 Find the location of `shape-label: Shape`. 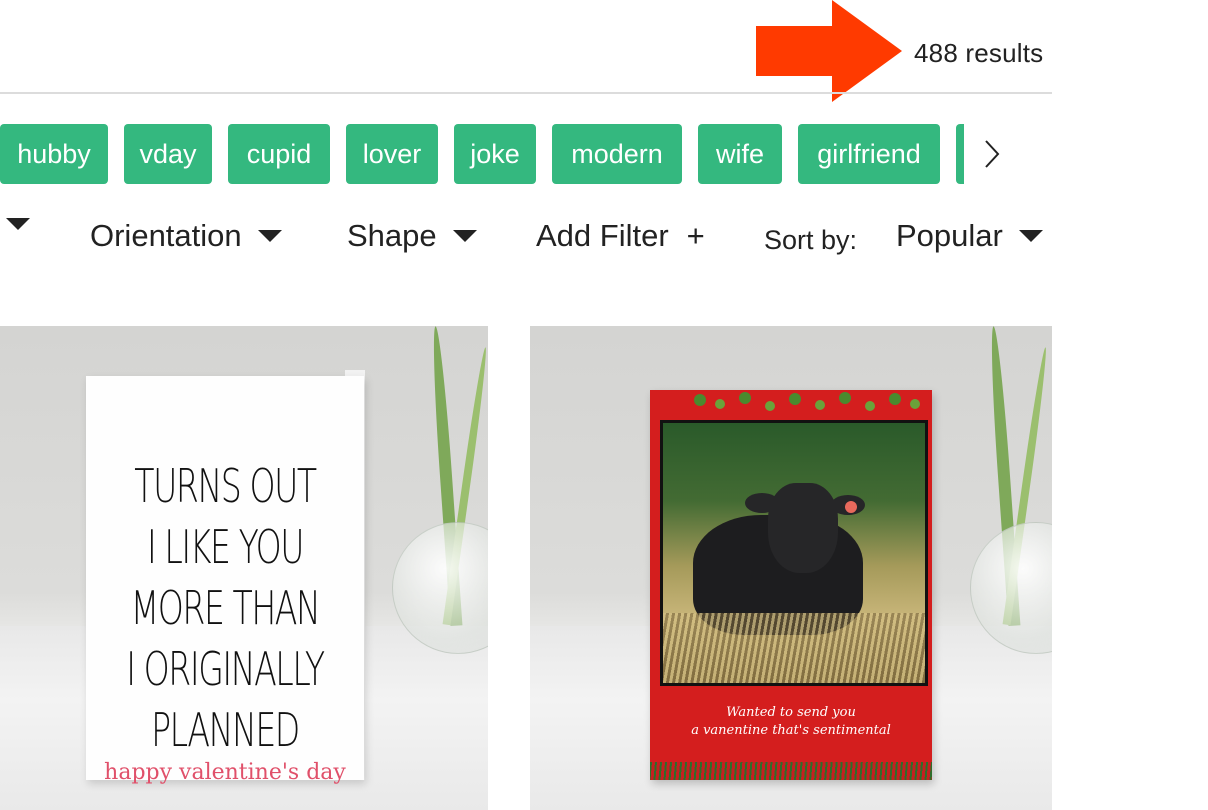

shape-label: Shape is located at coordinates (392, 235).